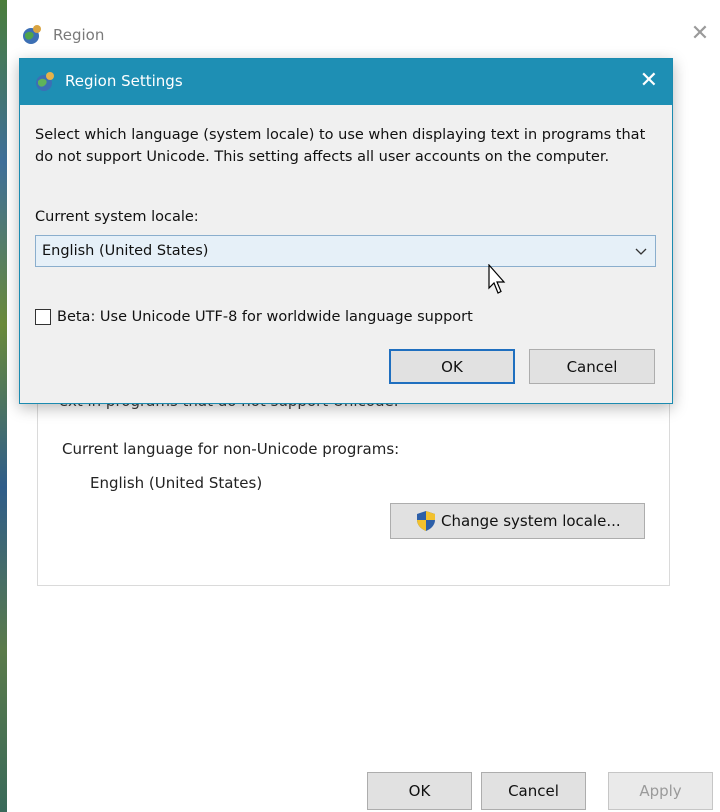 This screenshot has width=720, height=812. I want to click on system-locale-label: Current system locale:, so click(117, 217).